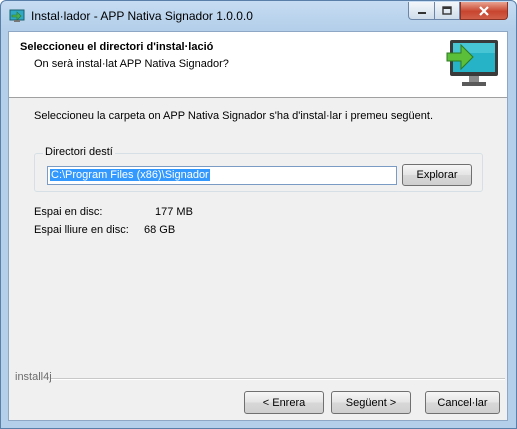 This screenshot has height=429, width=517. What do you see at coordinates (371, 402) in the screenshot?
I see `next-button: Següent >` at bounding box center [371, 402].